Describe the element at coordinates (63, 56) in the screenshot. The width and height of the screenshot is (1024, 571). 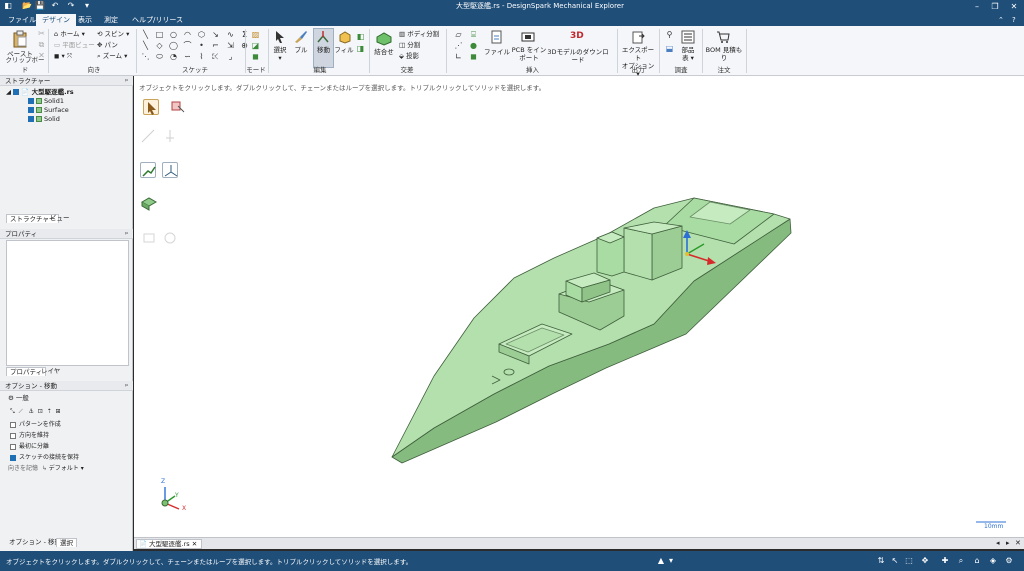
I see `view-cube-button: ◼ ▾ ⤧` at that location.